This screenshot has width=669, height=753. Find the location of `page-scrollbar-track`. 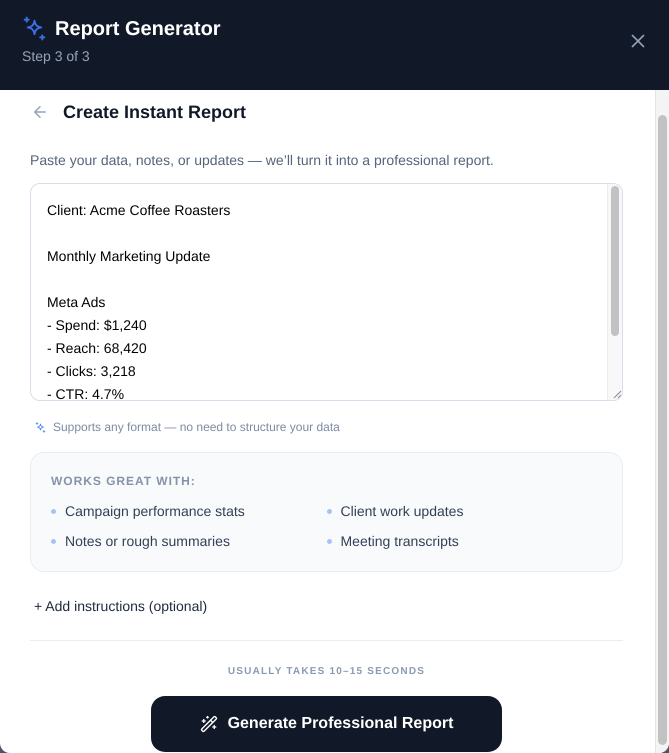

page-scrollbar-track is located at coordinates (662, 421).